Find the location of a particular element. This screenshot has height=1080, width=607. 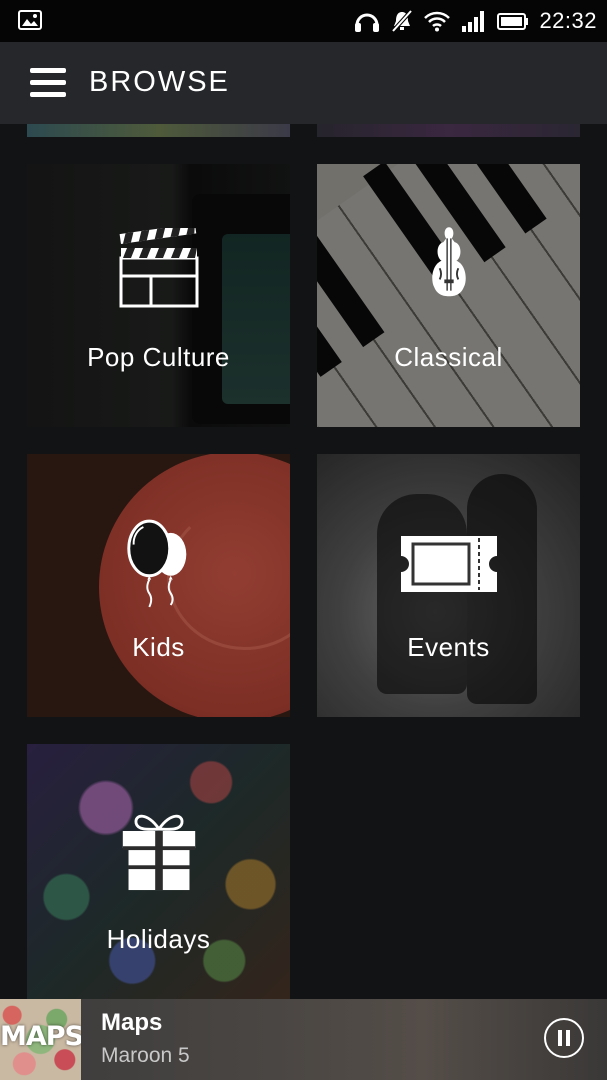

pause-button is located at coordinates (564, 1038).